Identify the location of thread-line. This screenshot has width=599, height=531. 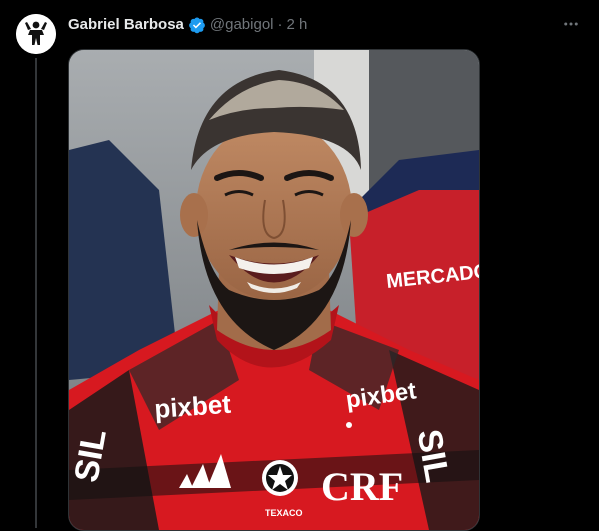
(36, 293).